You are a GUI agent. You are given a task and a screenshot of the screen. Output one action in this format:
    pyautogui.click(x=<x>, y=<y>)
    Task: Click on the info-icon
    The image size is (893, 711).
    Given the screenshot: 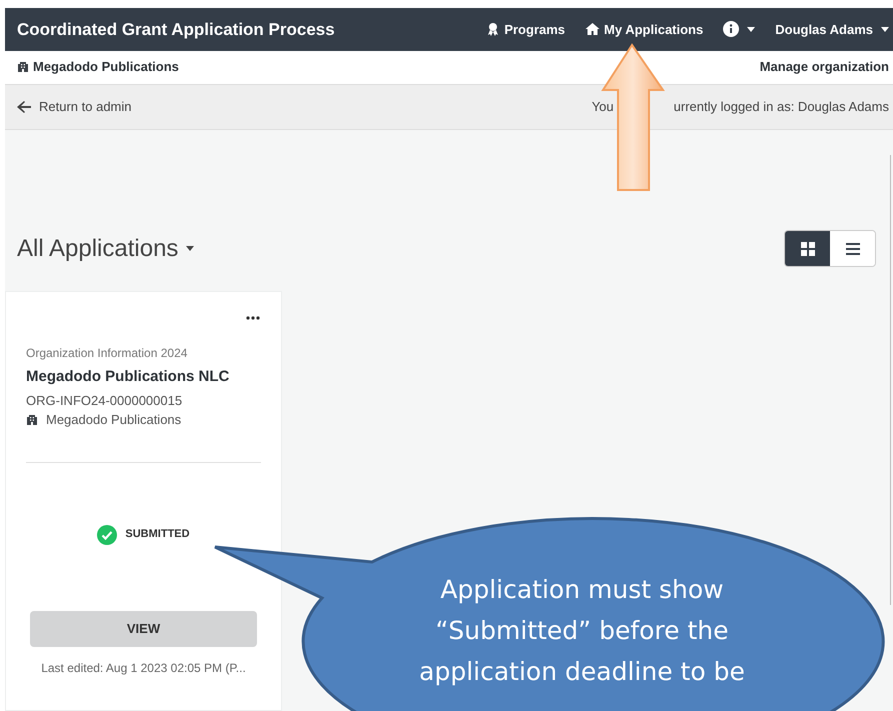 What is the action you would take?
    pyautogui.click(x=731, y=29)
    